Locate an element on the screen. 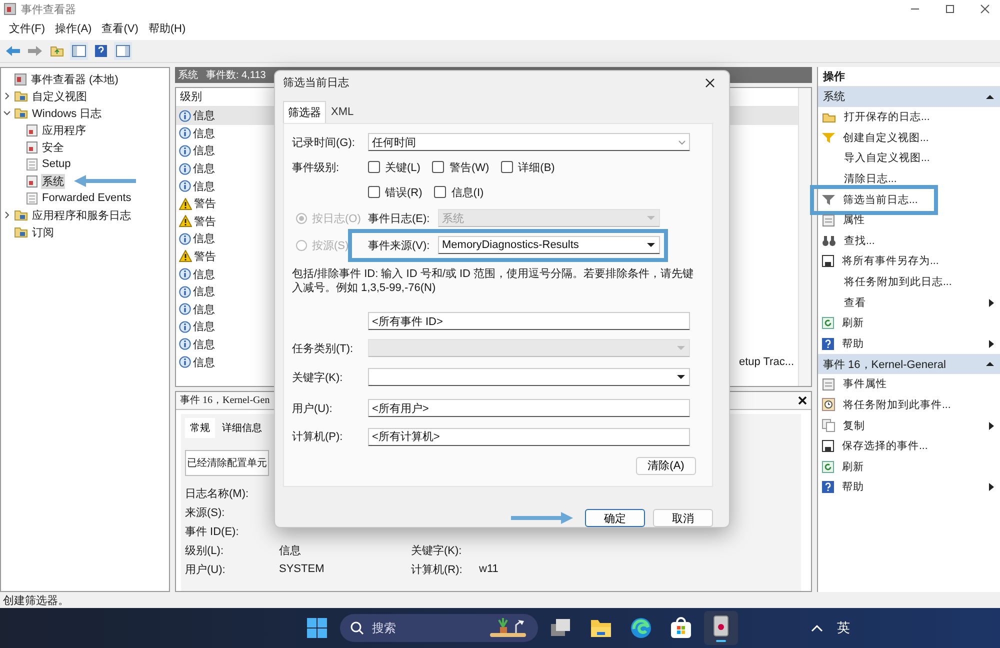 Image resolution: width=1000 pixels, height=648 pixels. field-label: 事件来源(V): is located at coordinates (399, 245).